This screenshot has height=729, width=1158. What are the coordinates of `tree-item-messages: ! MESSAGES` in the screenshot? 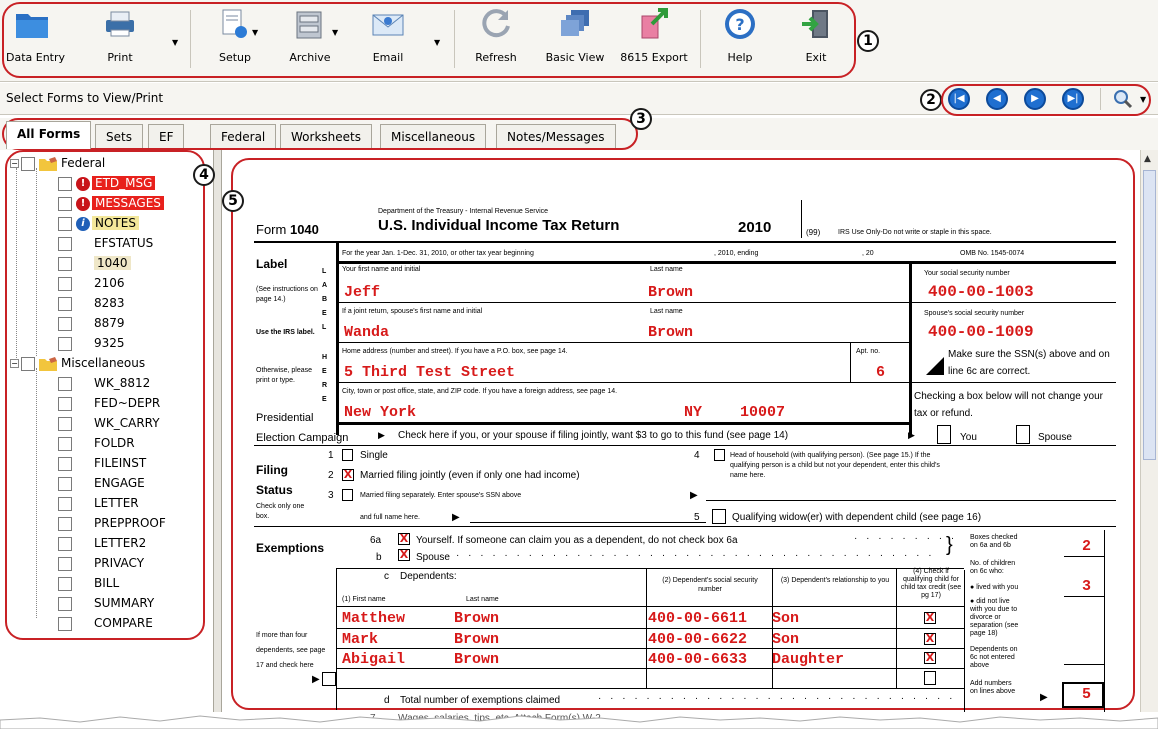 It's located at (111, 204).